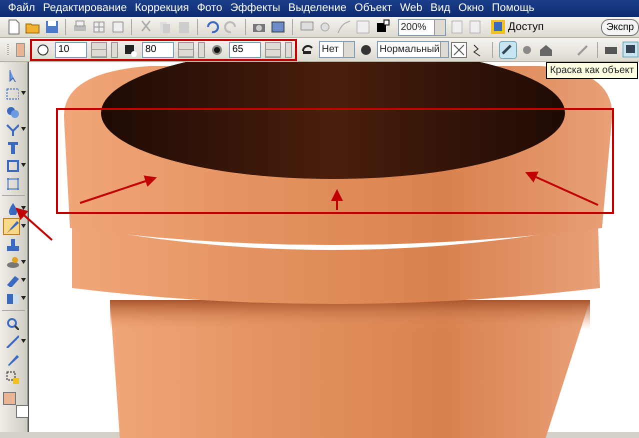 This screenshot has width=639, height=438. I want to click on menu-item: Помощь, so click(513, 8).